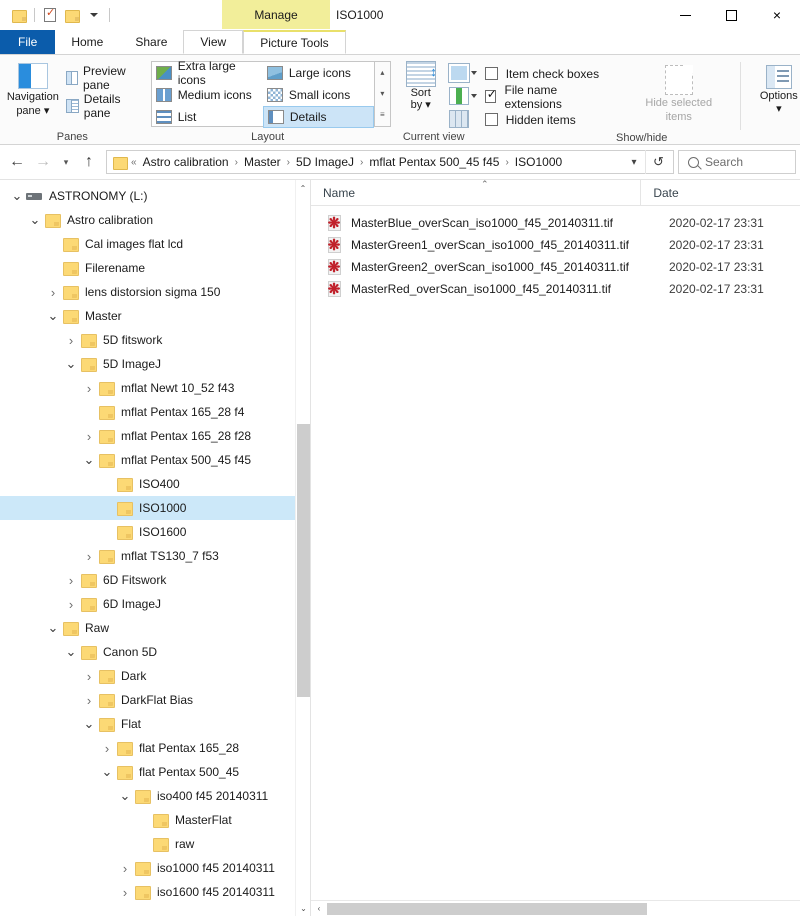 The height and width of the screenshot is (916, 800). Describe the element at coordinates (155, 292) in the screenshot. I see `tree-item: › lens distorsion sigma 150` at that location.